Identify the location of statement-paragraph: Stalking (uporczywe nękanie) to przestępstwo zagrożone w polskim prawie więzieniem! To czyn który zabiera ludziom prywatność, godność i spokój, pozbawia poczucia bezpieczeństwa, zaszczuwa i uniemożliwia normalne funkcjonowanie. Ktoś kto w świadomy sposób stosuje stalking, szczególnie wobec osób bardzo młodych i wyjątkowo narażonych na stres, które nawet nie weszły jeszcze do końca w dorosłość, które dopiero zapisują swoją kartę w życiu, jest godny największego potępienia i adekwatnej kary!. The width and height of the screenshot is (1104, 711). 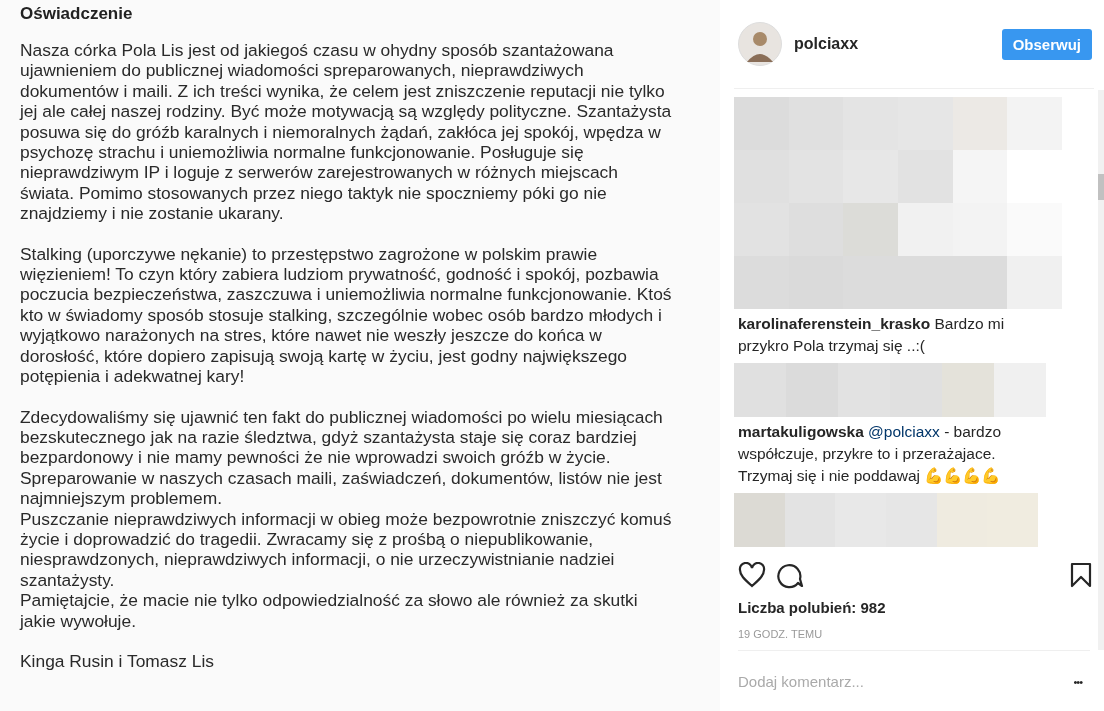
(346, 315).